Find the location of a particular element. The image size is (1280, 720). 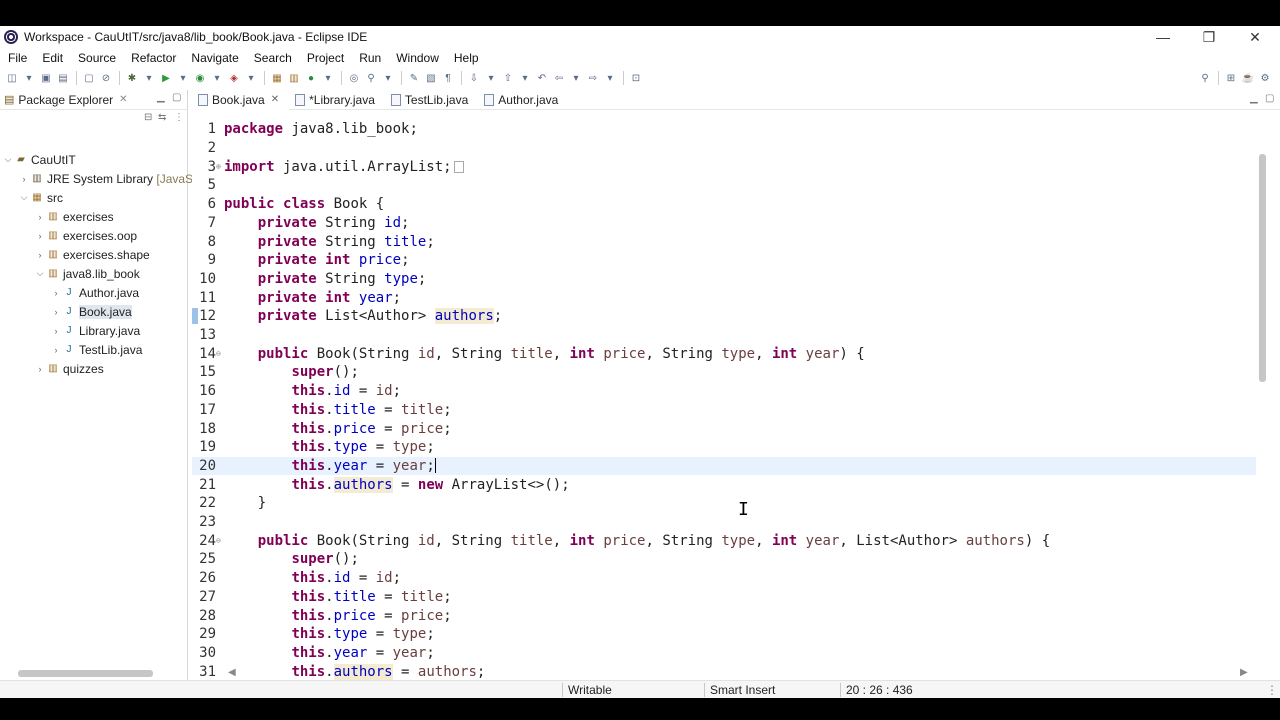

editor-horizontal-scrollbar: ◀ ▶ is located at coordinates (739, 673).